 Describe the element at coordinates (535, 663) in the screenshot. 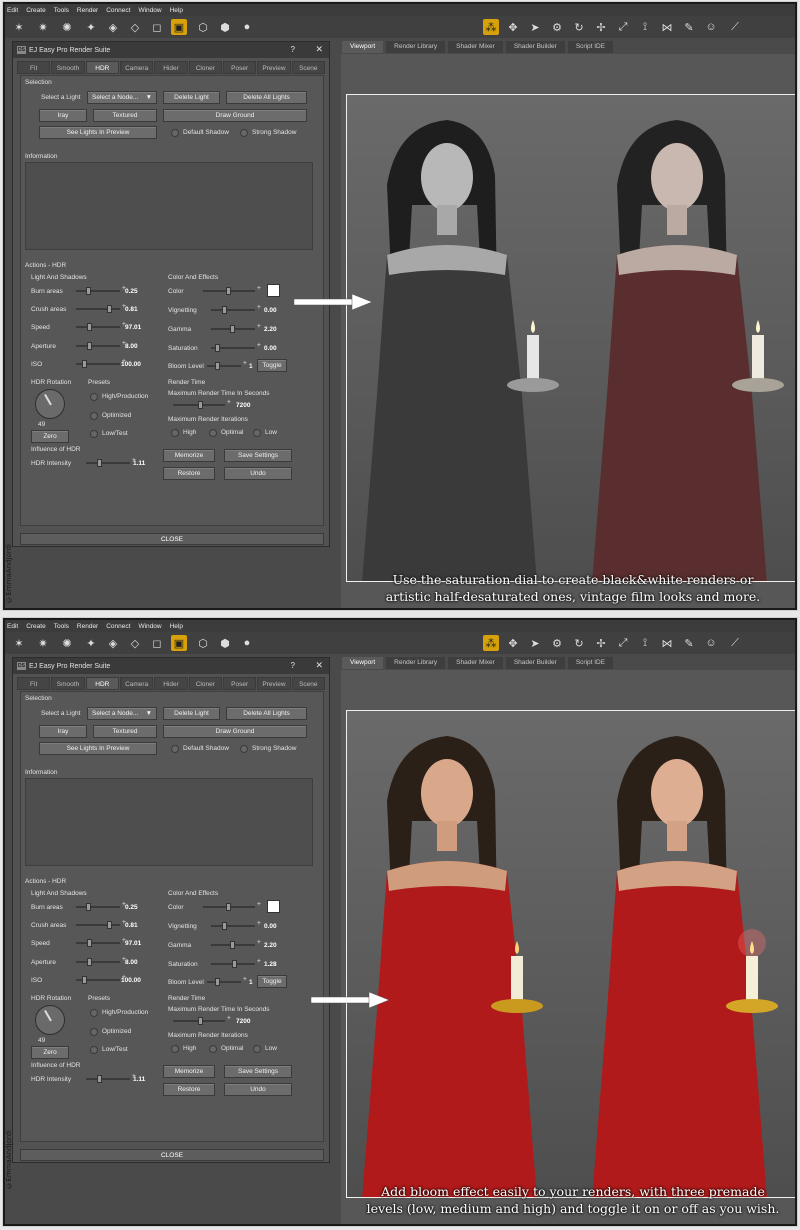

I see `tab-shader-builder: Shader Builder` at that location.